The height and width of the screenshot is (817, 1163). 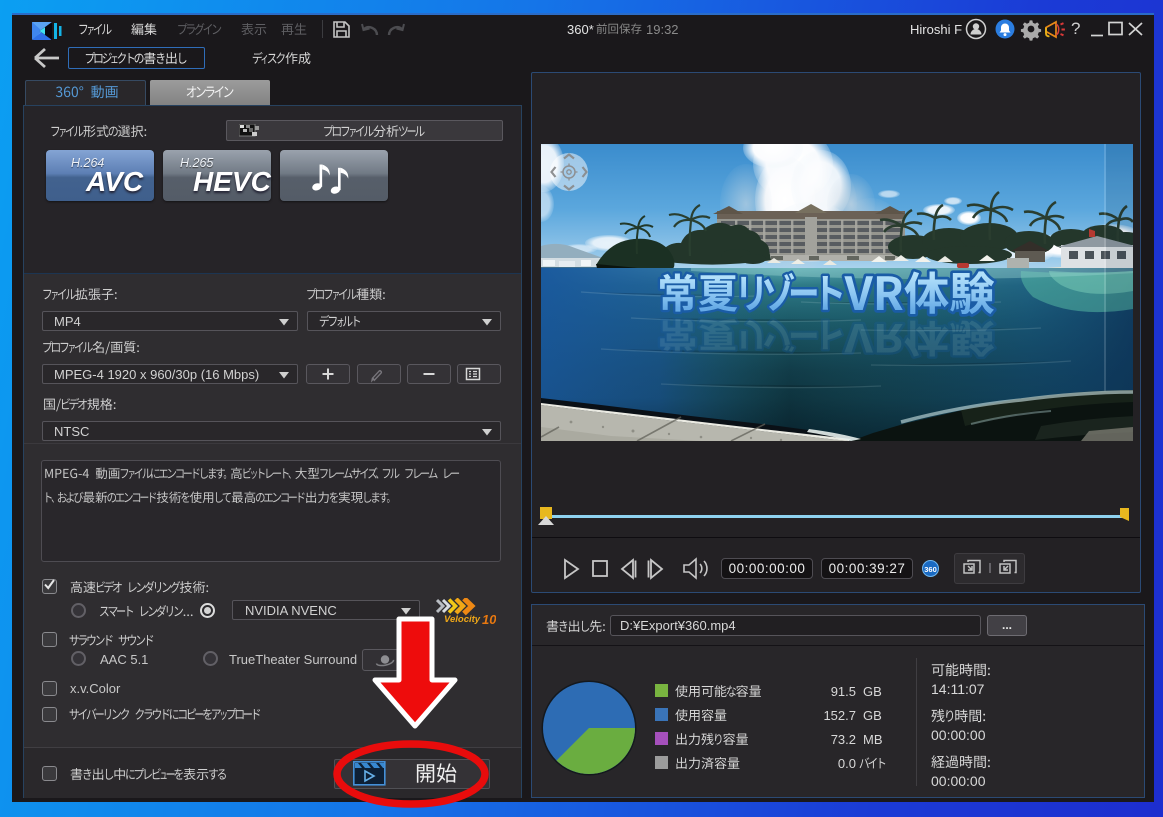 I want to click on svg-text: Velocity, so click(x=462, y=619).